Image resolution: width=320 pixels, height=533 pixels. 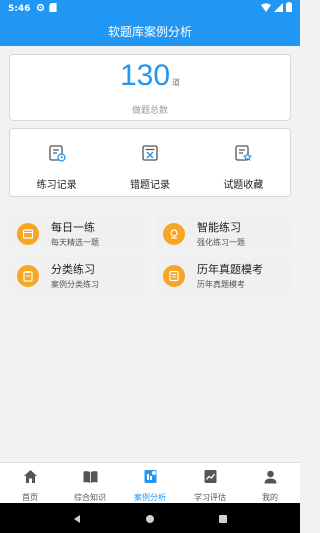 I want to click on battery-icon, so click(x=289, y=8).